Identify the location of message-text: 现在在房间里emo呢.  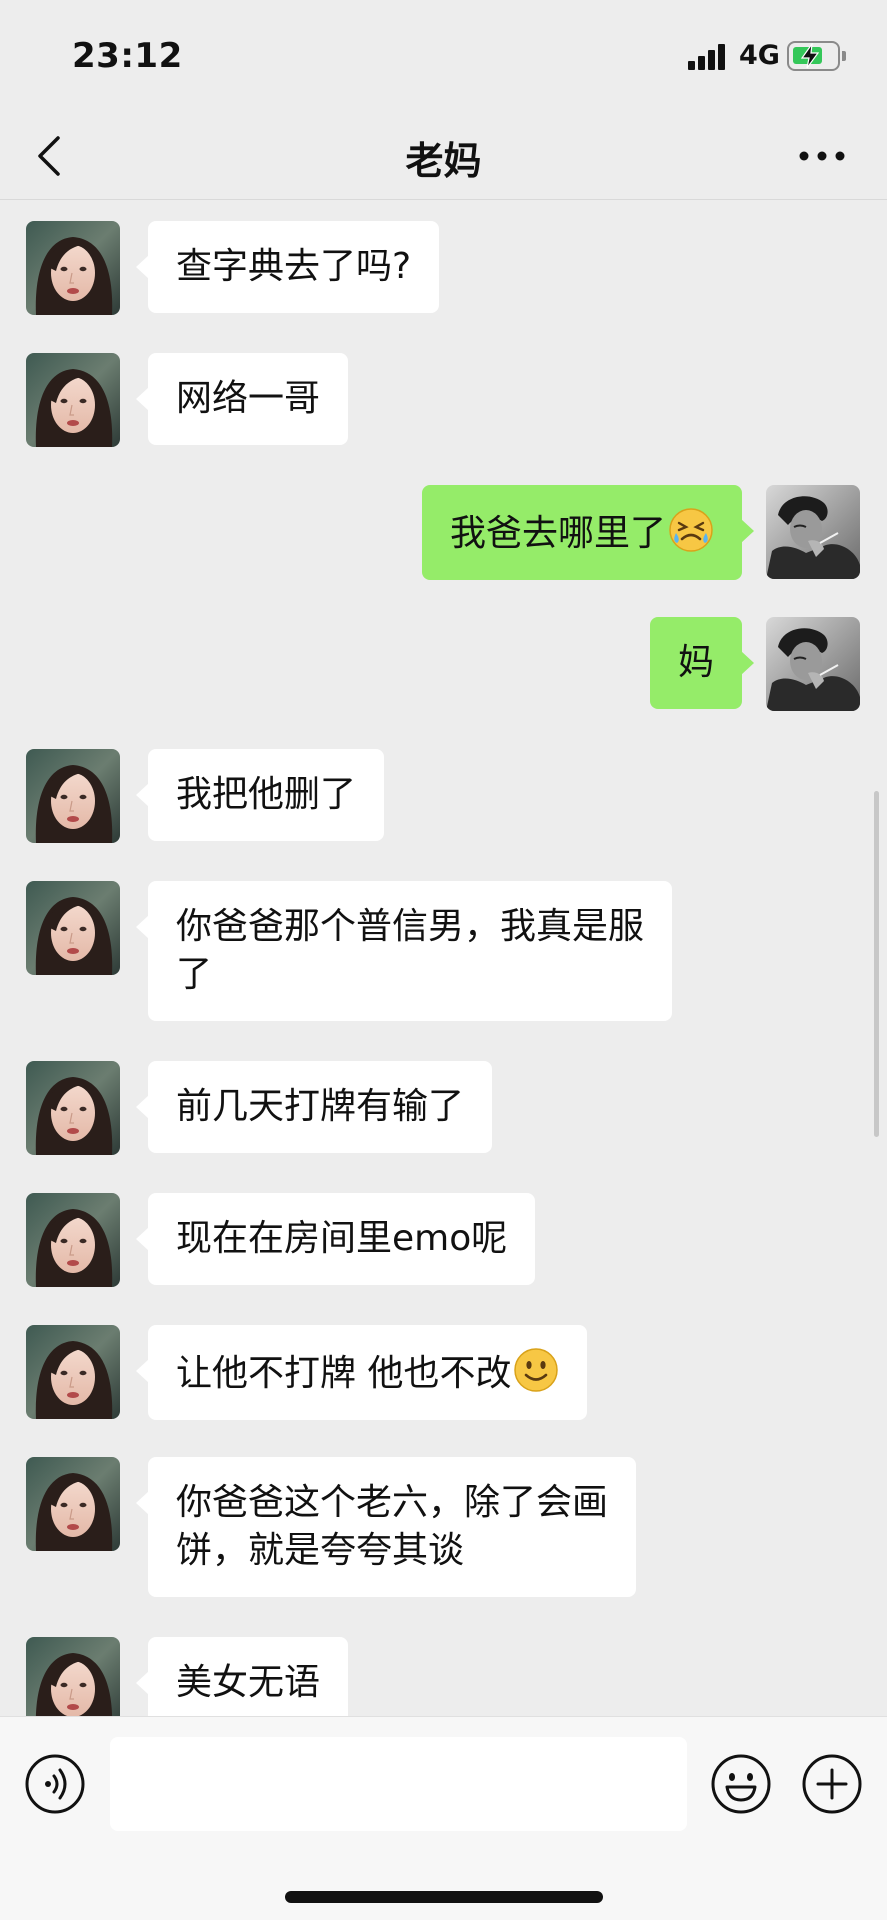
(342, 1238).